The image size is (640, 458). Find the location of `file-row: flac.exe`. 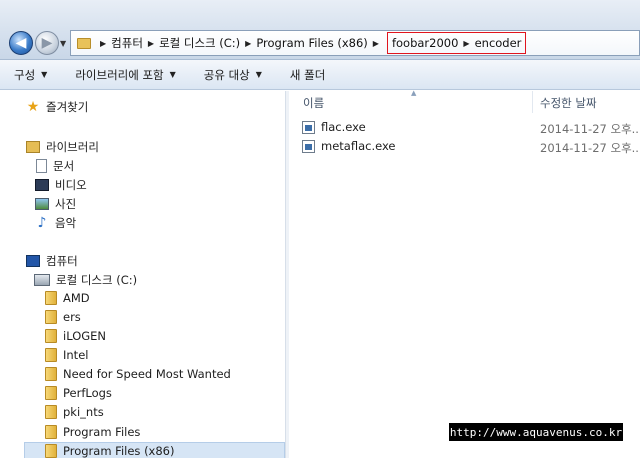

file-row: flac.exe is located at coordinates (334, 127).